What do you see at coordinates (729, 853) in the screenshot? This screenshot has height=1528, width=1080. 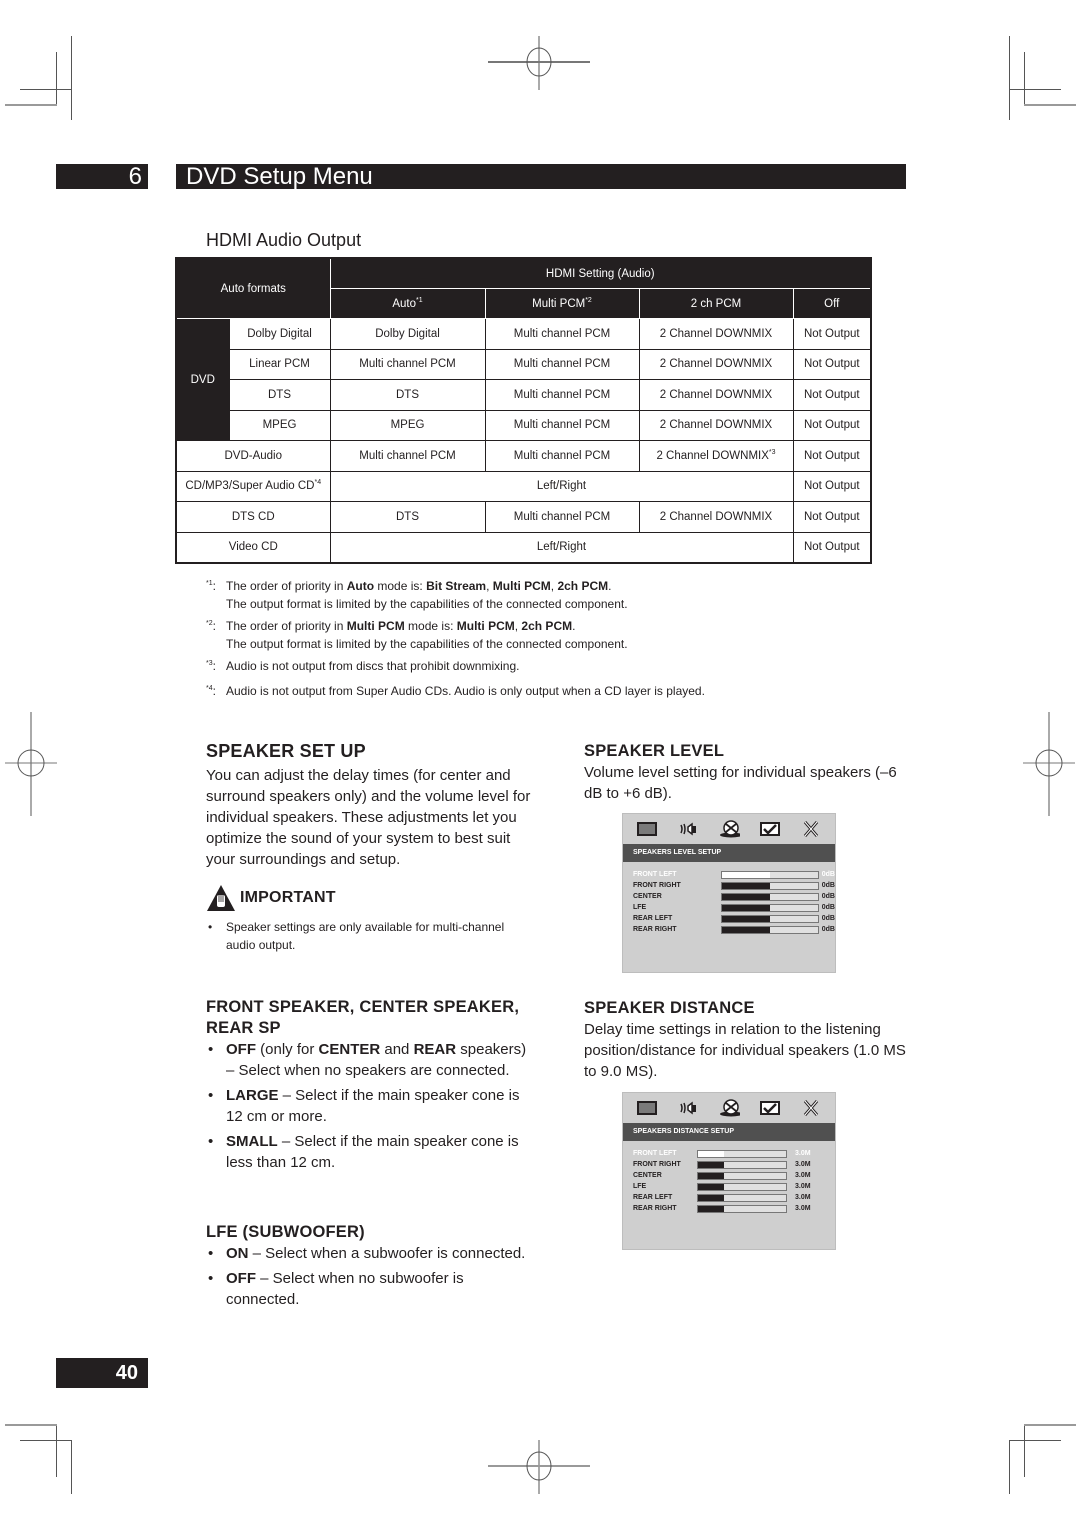 I see `osd-title: SPEAKERS LEVEL SETUP` at bounding box center [729, 853].